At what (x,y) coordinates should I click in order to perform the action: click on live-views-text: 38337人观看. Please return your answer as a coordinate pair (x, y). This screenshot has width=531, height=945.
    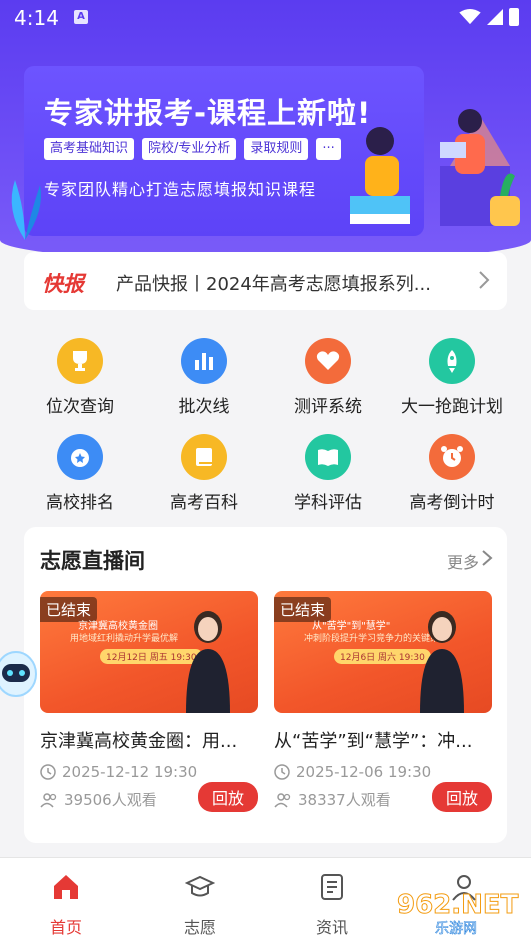
    Looking at the image, I should click on (344, 800).